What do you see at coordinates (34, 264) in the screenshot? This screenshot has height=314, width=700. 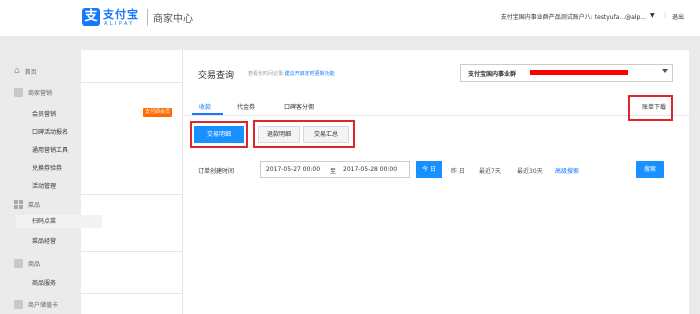 I see `sidebar-group-label: 商品` at bounding box center [34, 264].